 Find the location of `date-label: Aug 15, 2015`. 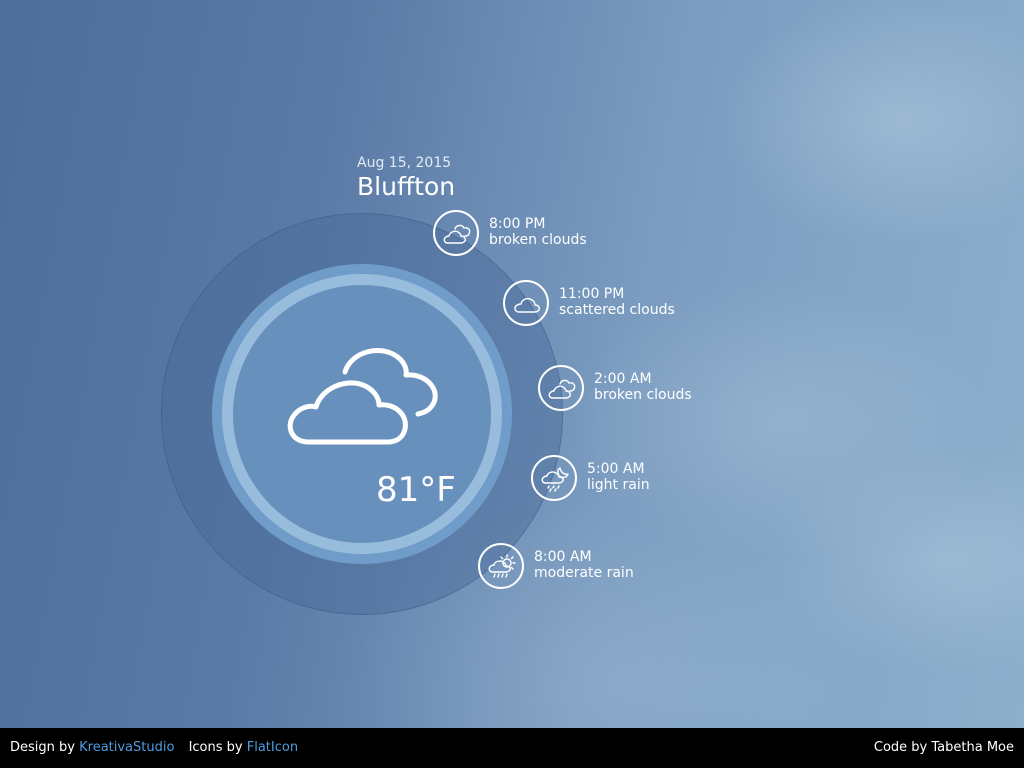

date-label: Aug 15, 2015 is located at coordinates (404, 163).